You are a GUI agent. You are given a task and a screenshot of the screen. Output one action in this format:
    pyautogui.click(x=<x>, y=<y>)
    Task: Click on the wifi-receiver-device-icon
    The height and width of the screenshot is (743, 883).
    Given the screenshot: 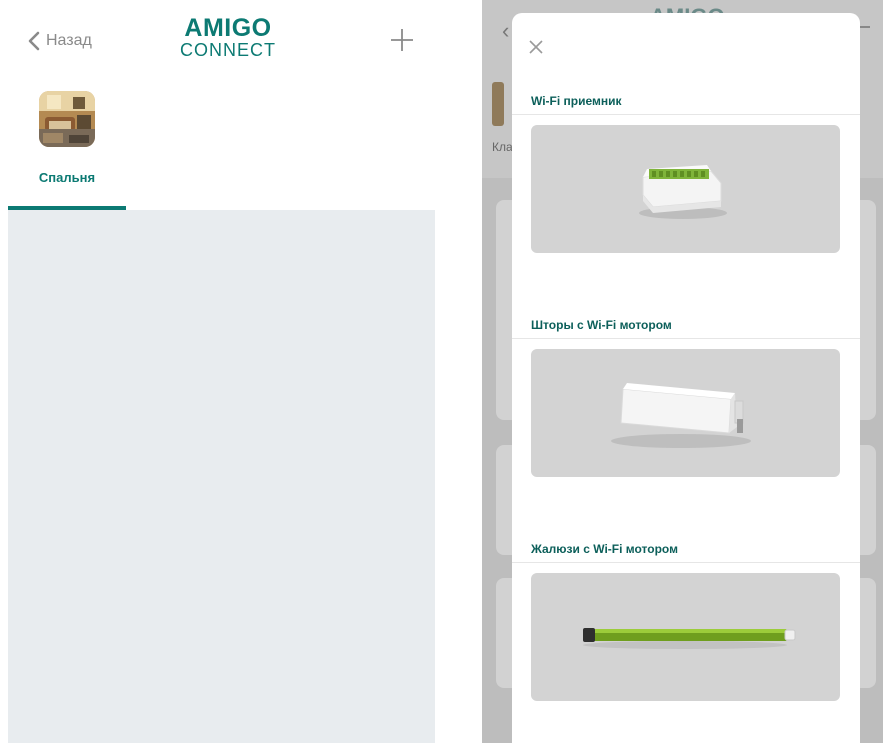 What is the action you would take?
    pyautogui.click(x=683, y=192)
    